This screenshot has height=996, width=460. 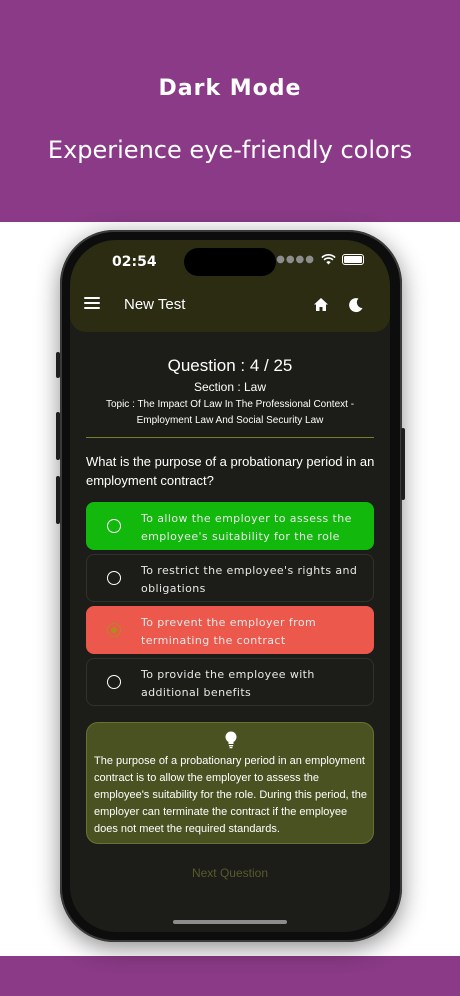 I want to click on home-indicator, so click(x=230, y=922).